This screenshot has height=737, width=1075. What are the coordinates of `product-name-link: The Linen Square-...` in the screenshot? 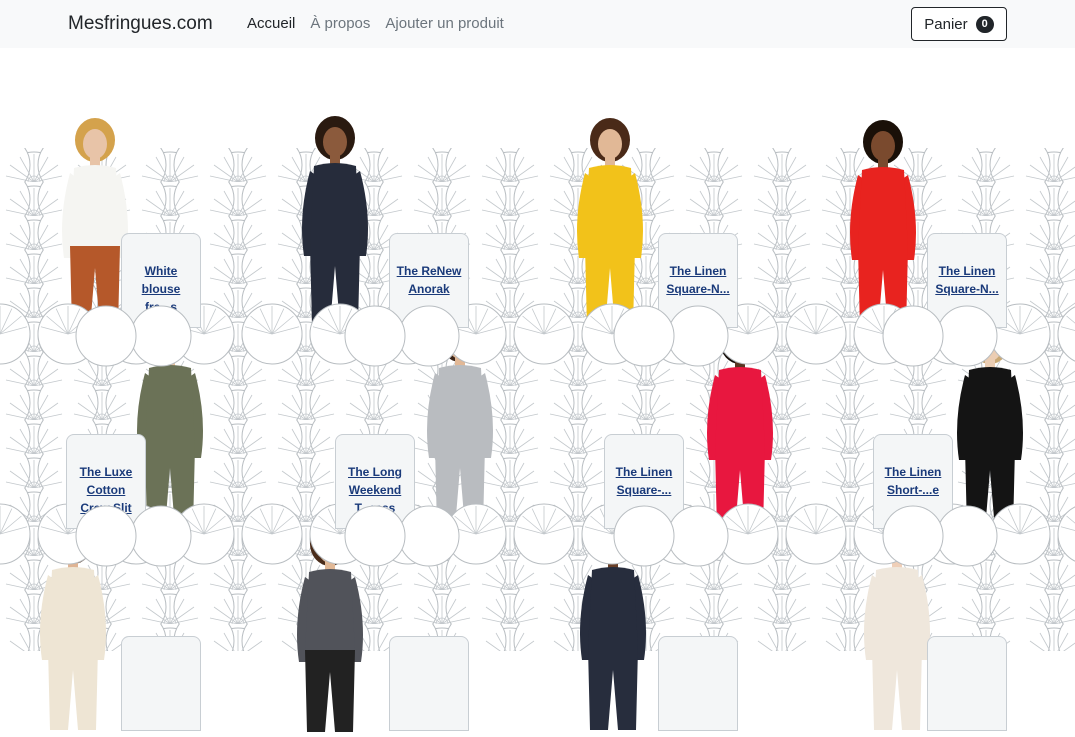 It's located at (644, 481).